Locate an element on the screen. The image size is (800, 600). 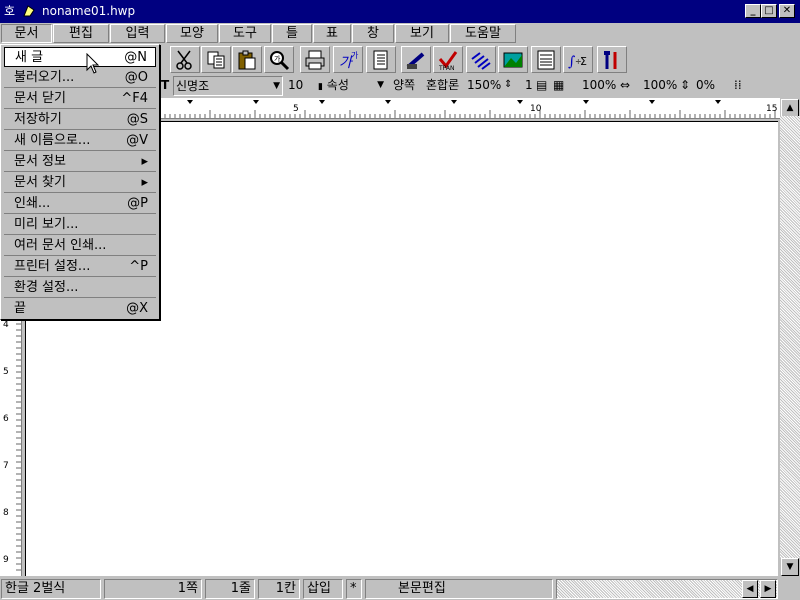
draw-tool-button is located at coordinates (481, 59).